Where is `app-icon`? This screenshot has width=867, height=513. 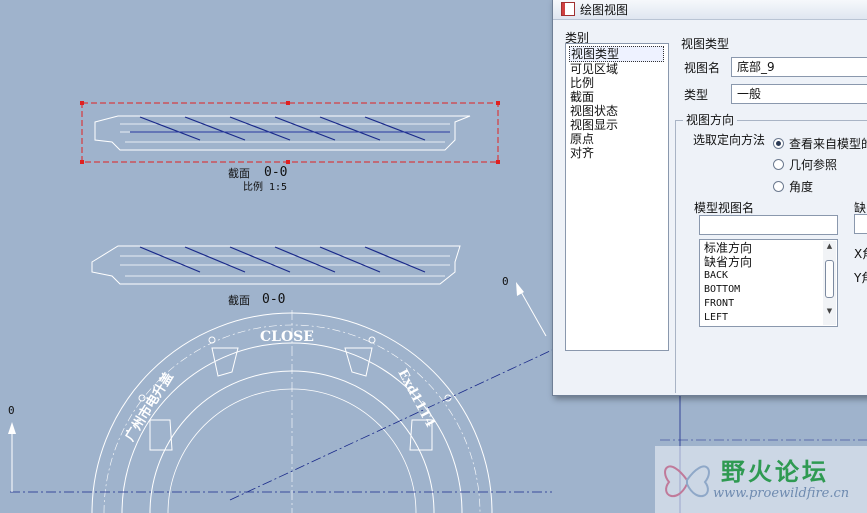
app-icon is located at coordinates (568, 9).